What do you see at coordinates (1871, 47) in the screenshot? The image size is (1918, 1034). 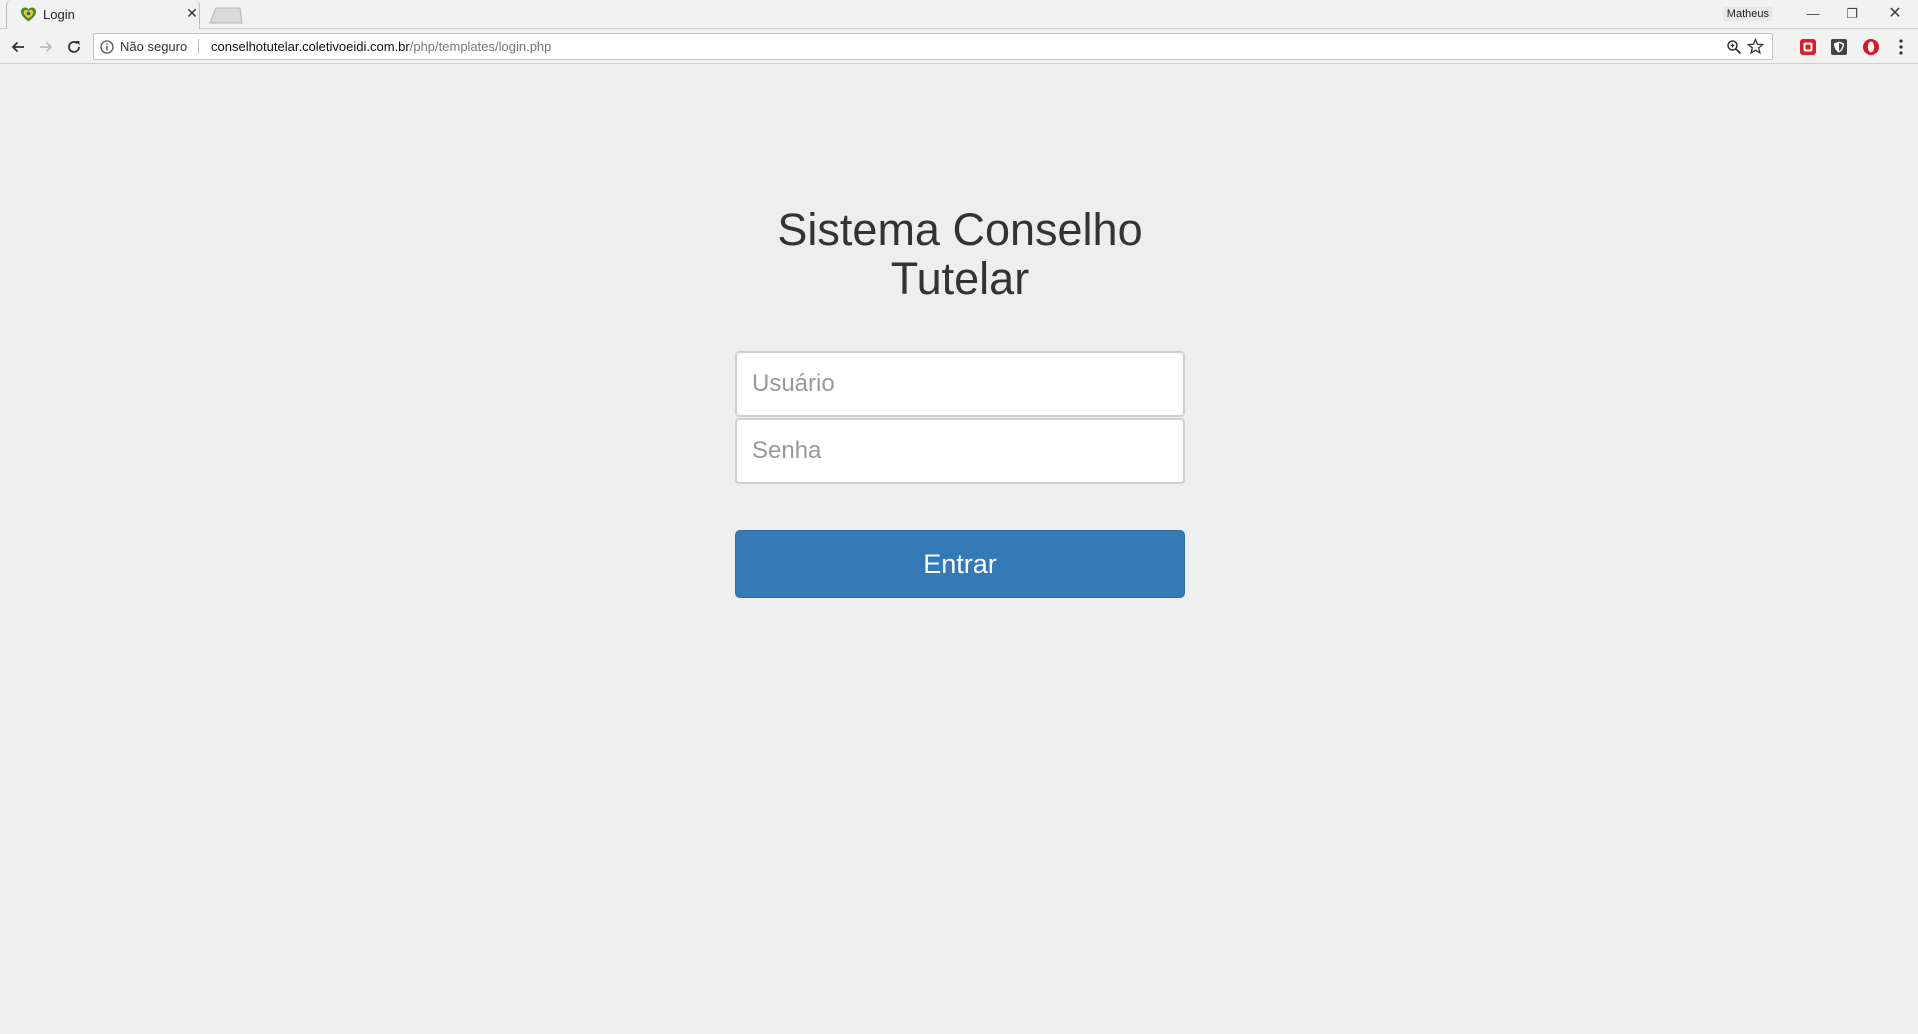 I see `opera-red-extension-icon` at bounding box center [1871, 47].